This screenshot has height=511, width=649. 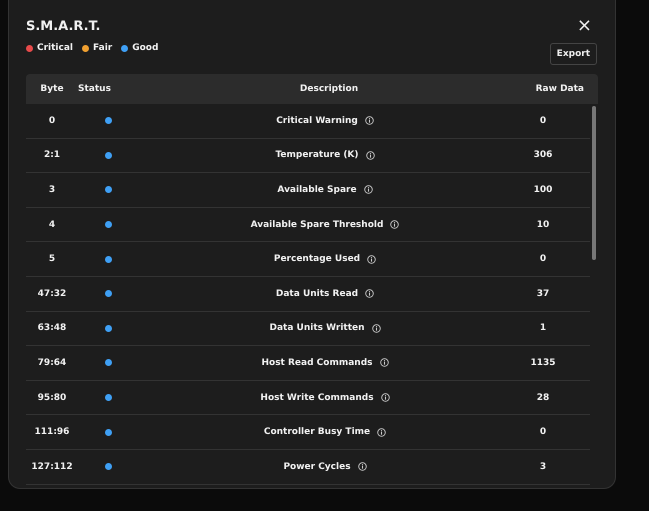 I want to click on table-cell-text: 100, so click(x=543, y=189).